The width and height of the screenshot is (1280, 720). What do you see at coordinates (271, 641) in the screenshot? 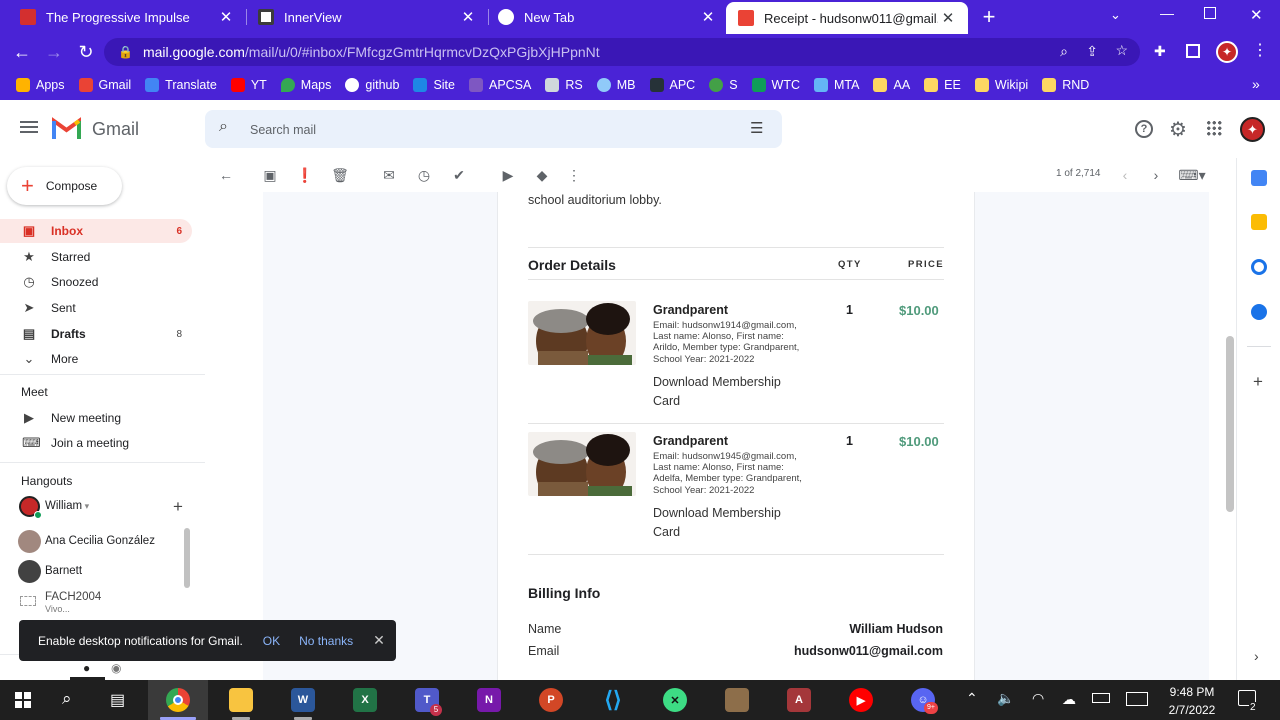
I see `toast-ok-button: OK` at bounding box center [271, 641].